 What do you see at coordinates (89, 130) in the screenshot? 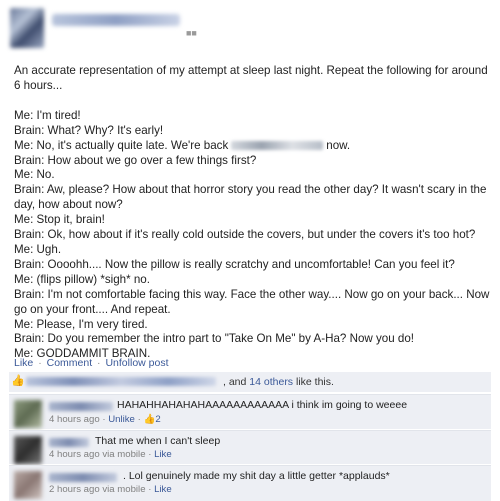
I see `post-line: Brain: What? Why? It's early!` at bounding box center [89, 130].